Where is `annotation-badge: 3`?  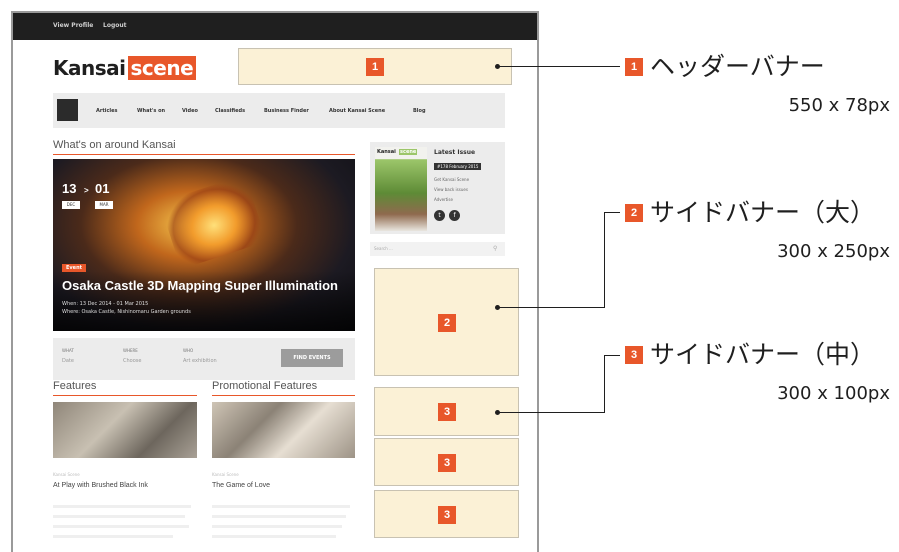 annotation-badge: 3 is located at coordinates (634, 355).